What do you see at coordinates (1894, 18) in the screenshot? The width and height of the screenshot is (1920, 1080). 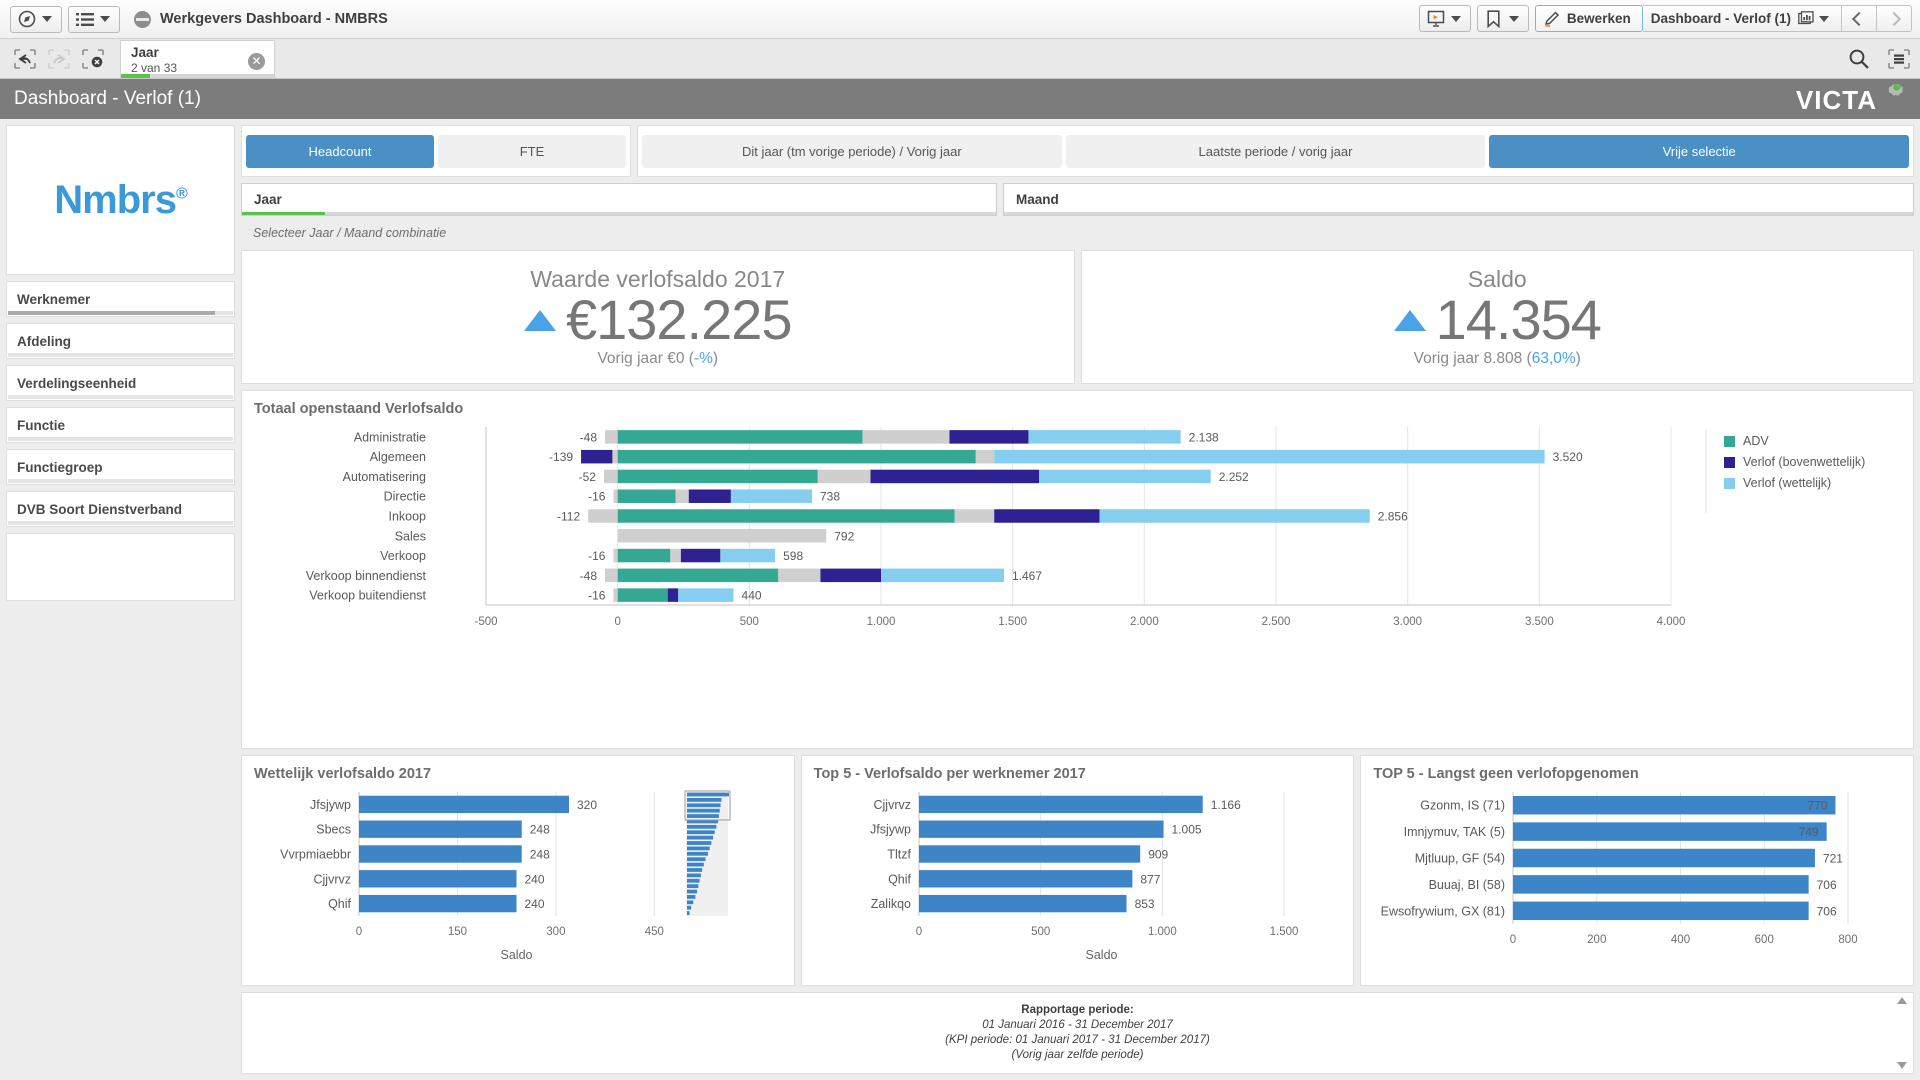 I see `next-sheet-button` at bounding box center [1894, 18].